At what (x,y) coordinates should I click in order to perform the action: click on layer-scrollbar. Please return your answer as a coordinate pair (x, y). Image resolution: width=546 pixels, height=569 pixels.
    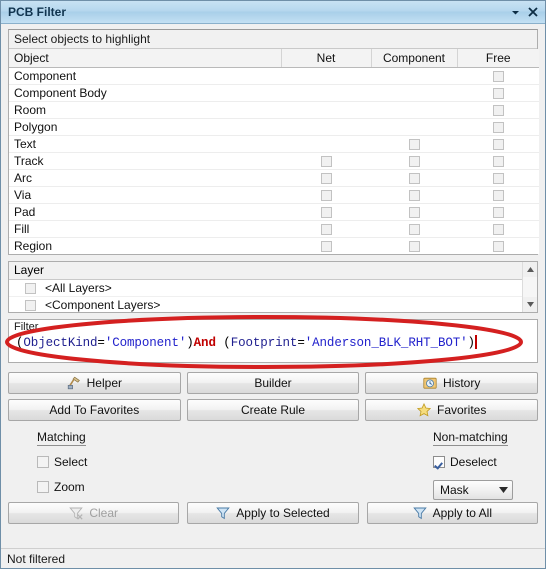
    Looking at the image, I should click on (529, 287).